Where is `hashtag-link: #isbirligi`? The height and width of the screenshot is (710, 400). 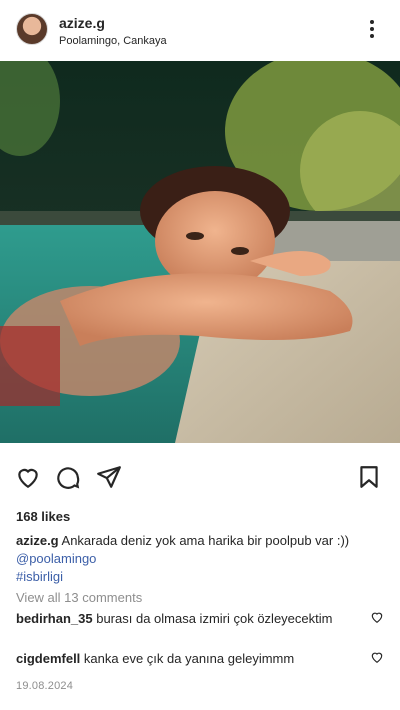 hashtag-link: #isbirligi is located at coordinates (200, 577).